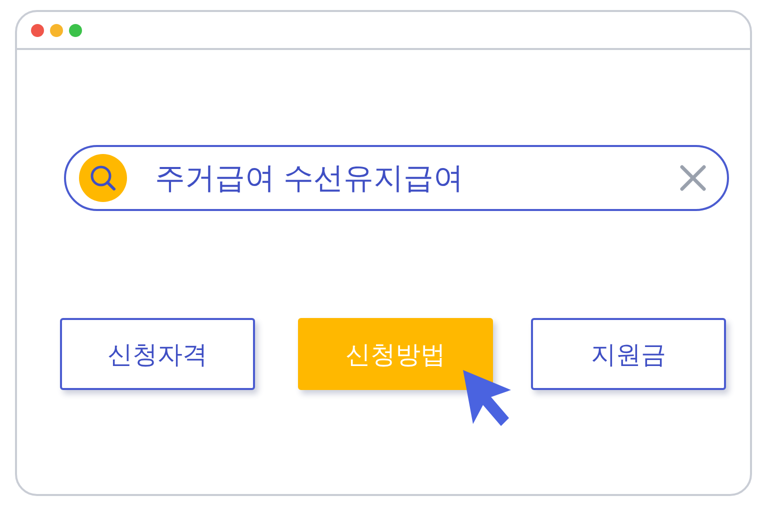  Describe the element at coordinates (417, 178) in the screenshot. I see `search-input: 주거급여 수선유지급여` at that location.